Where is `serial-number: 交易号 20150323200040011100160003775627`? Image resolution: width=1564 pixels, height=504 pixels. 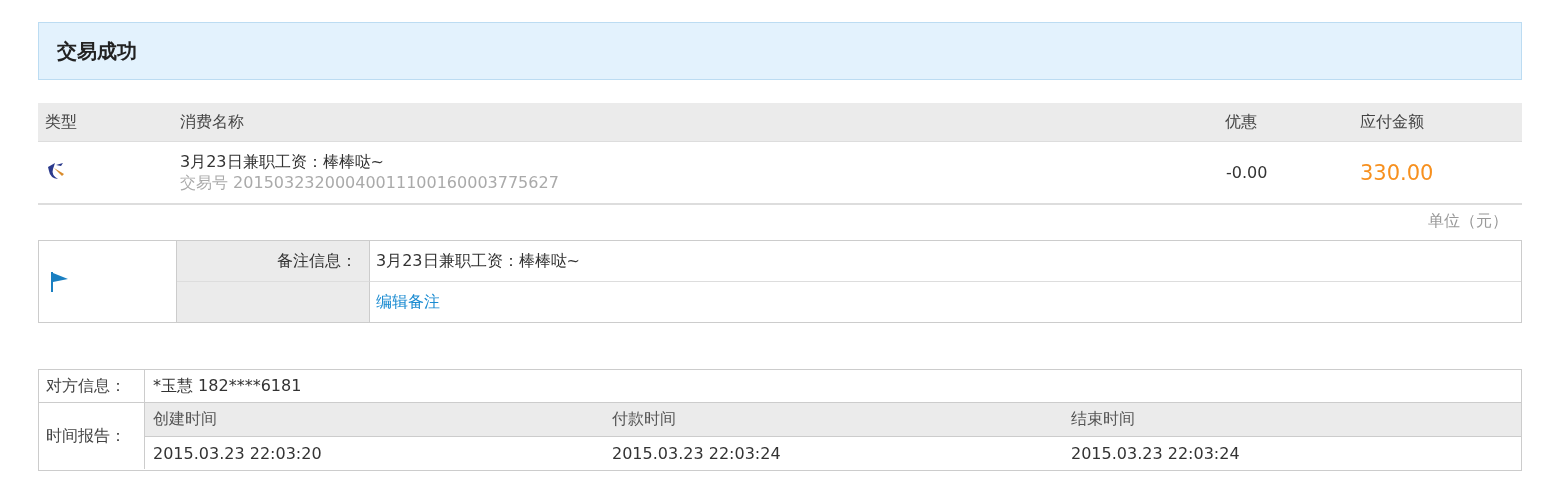 serial-number: 交易号 20150323200040011100160003775627 is located at coordinates (370, 183).